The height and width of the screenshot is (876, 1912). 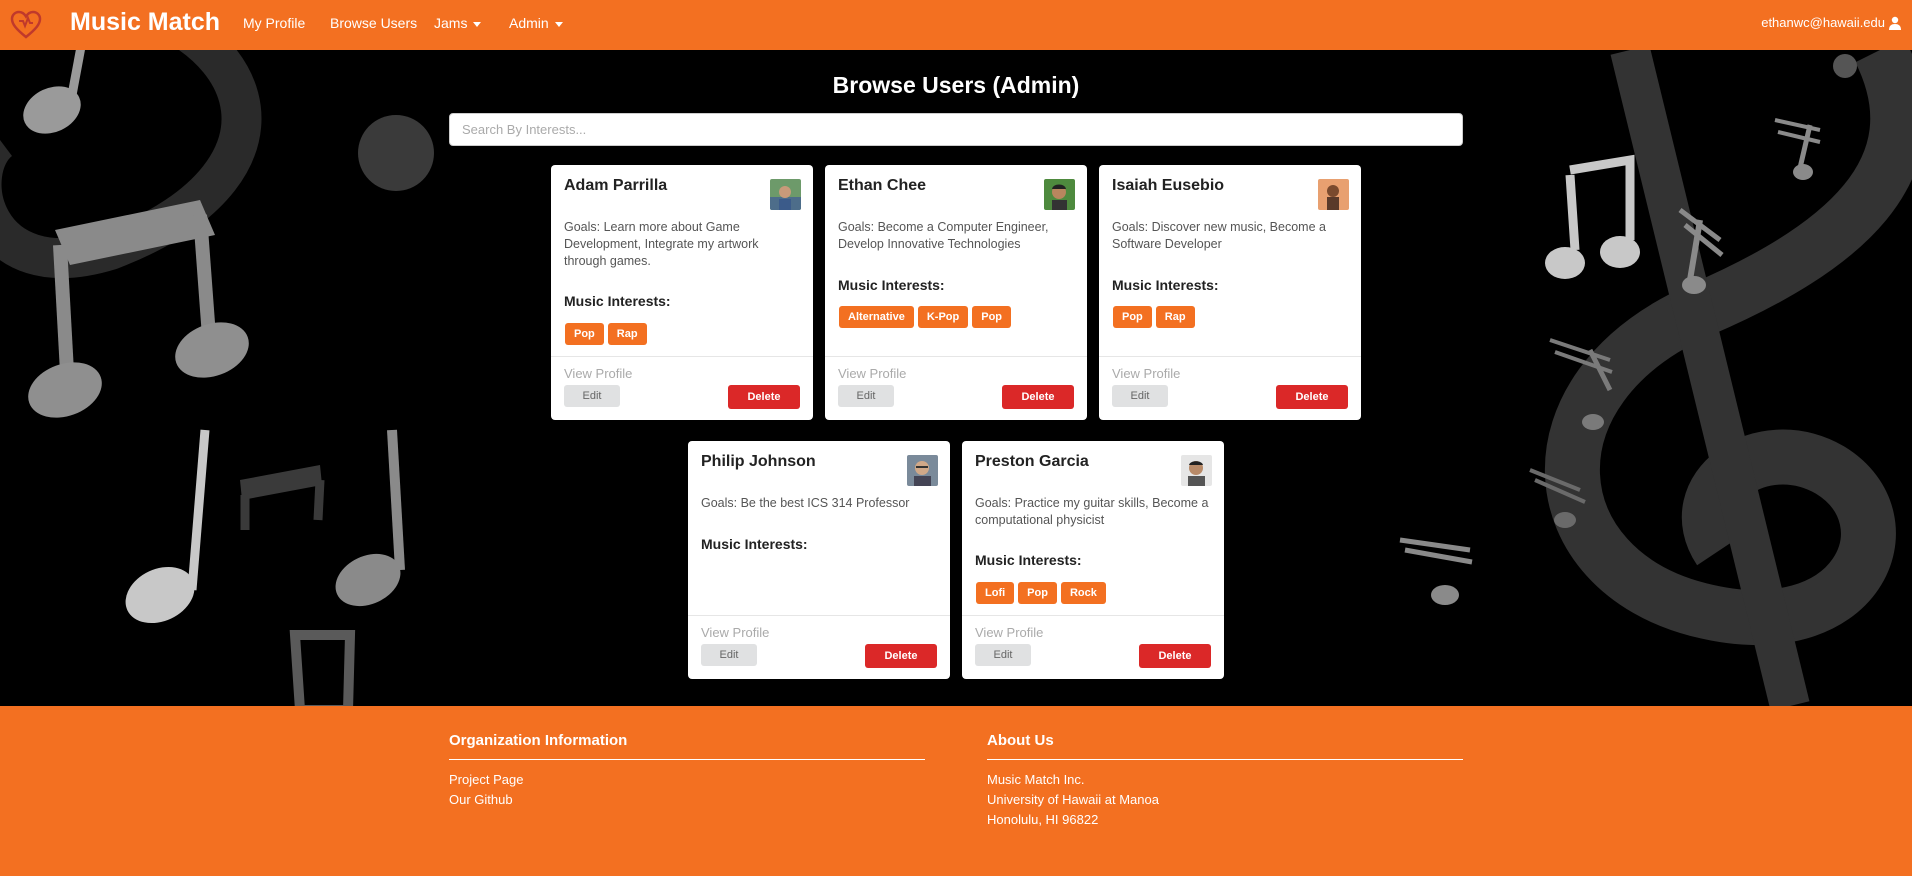 What do you see at coordinates (687, 800) in the screenshot?
I see `github-link: Our Github` at bounding box center [687, 800].